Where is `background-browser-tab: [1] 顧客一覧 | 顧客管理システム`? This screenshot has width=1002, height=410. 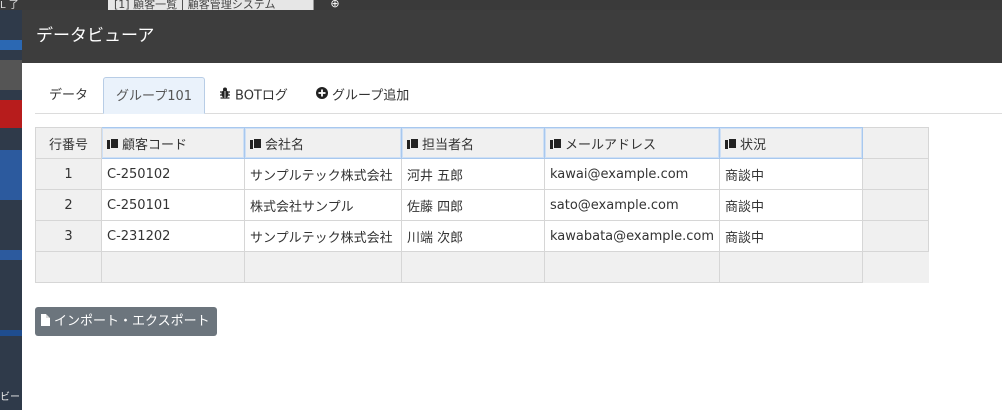
background-browser-tab: [1] 顧客一覧 | 顧客管理システム is located at coordinates (211, 5).